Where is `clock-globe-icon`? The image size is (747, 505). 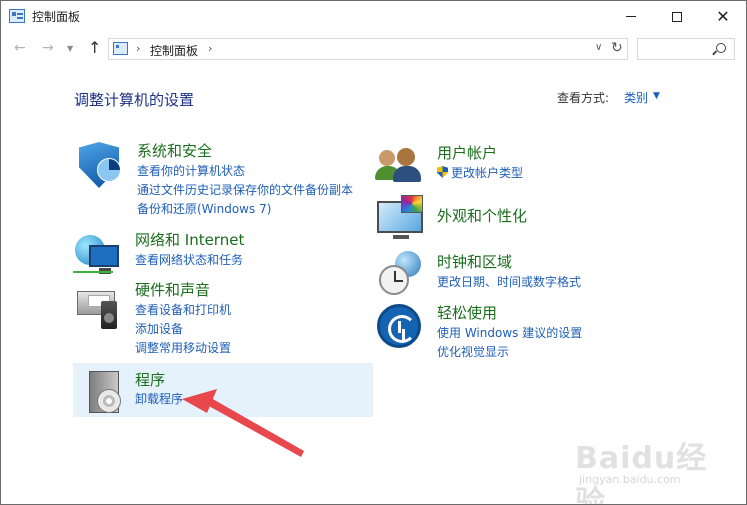
clock-globe-icon is located at coordinates (402, 278).